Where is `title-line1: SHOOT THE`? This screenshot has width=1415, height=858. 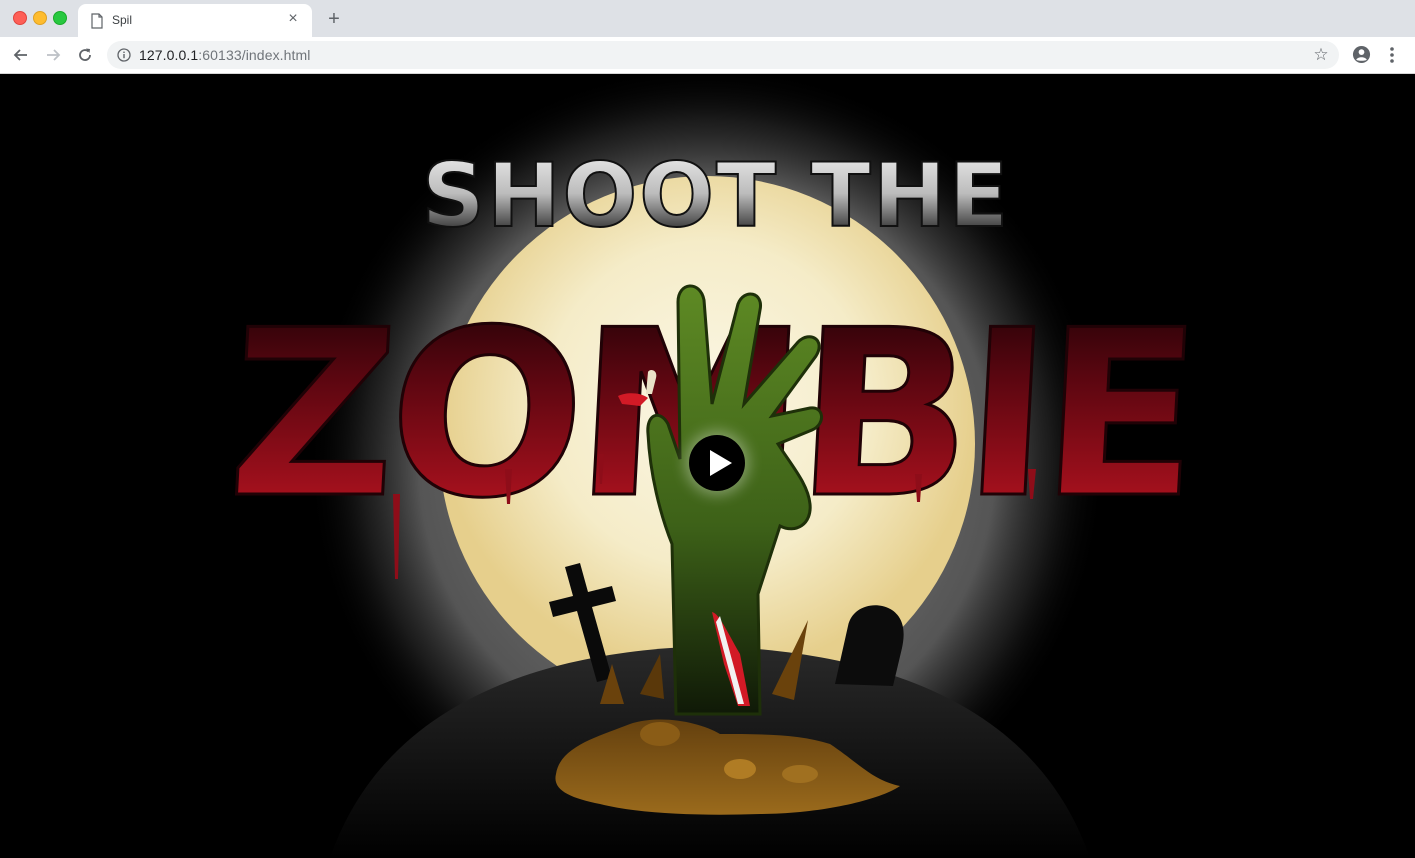
title-line1: SHOOT THE is located at coordinates (715, 195).